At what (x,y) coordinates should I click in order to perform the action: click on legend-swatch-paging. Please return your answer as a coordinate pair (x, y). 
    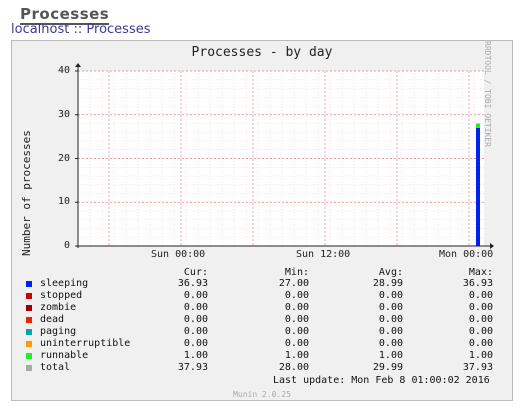
    Looking at the image, I should click on (29, 332).